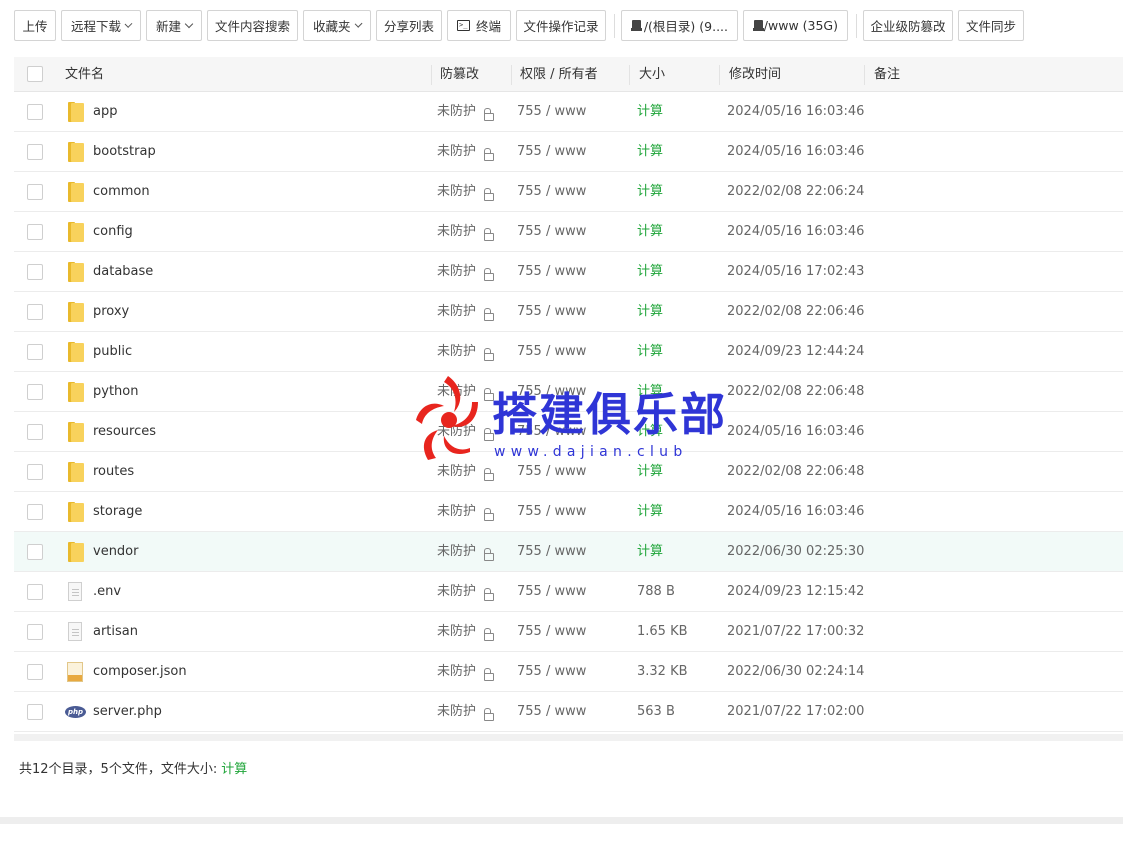  What do you see at coordinates (113, 232) in the screenshot?
I see `file-name: config` at bounding box center [113, 232].